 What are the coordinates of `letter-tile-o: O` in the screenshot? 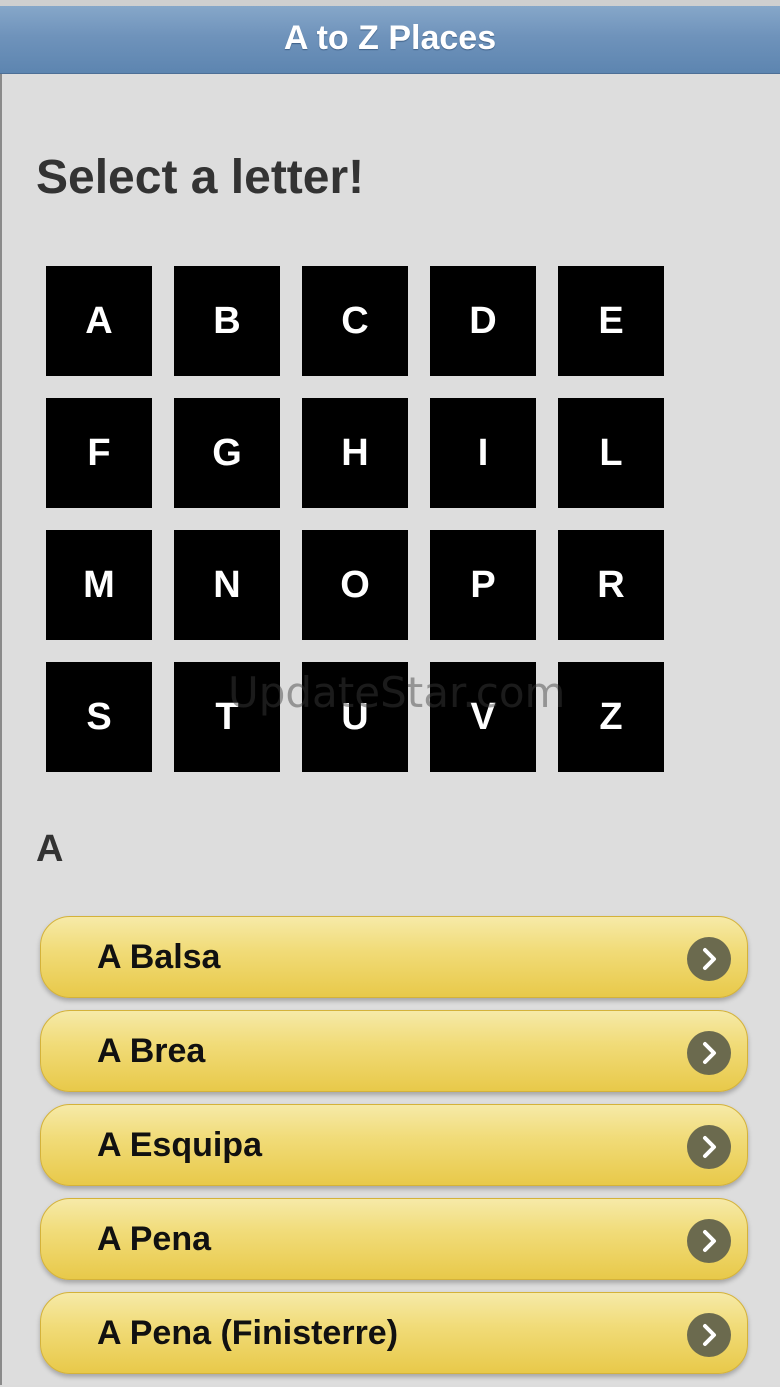 It's located at (355, 585).